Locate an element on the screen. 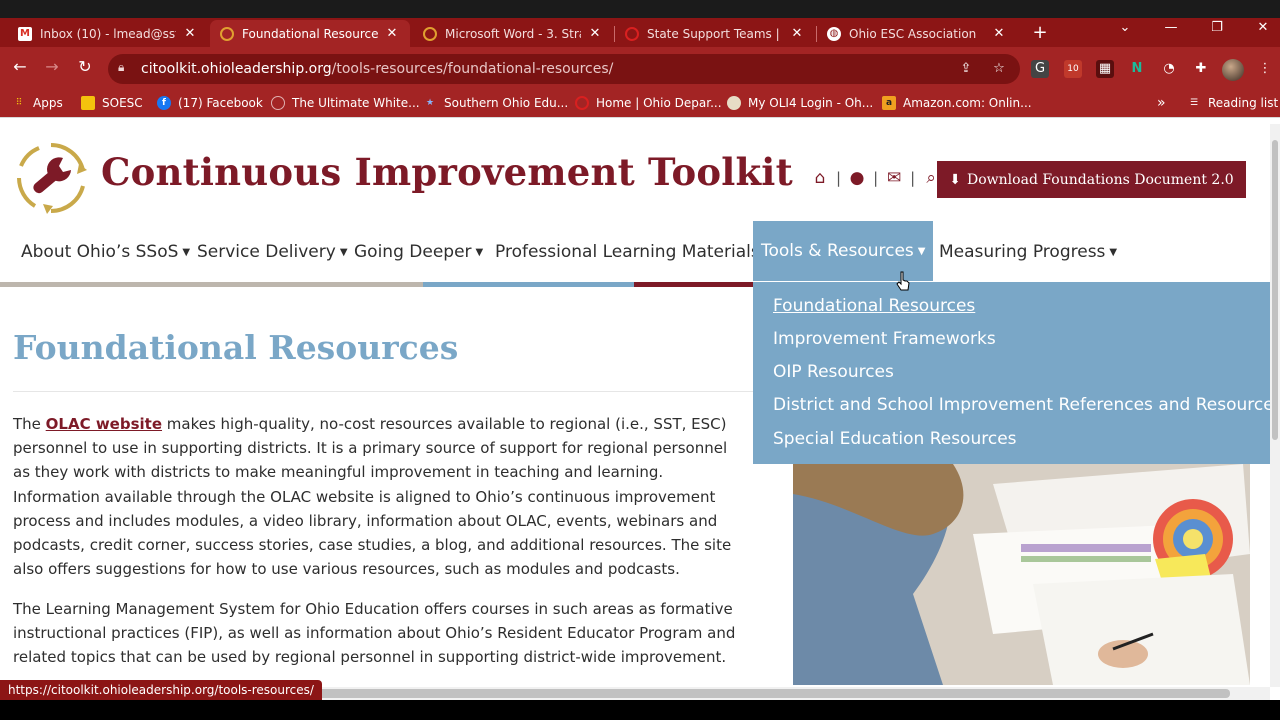 The height and width of the screenshot is (720, 1280). nav-label: Going Deeper is located at coordinates (413, 252).